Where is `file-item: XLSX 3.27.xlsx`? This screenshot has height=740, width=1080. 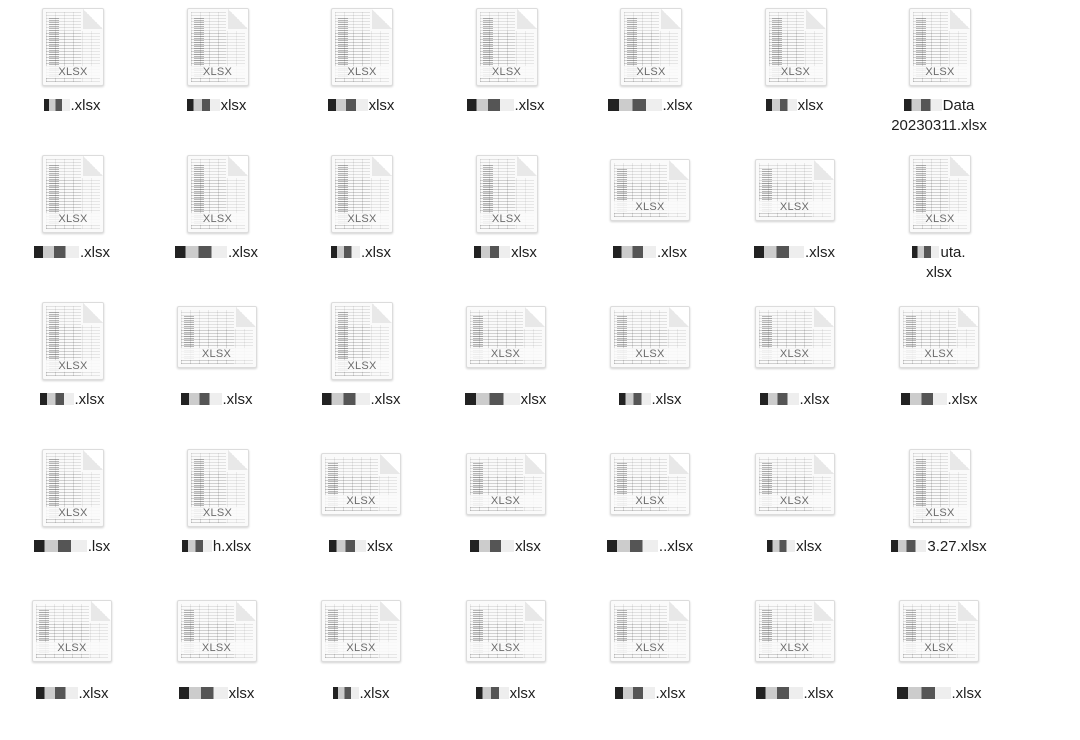
file-item: XLSX 3.27.xlsx is located at coordinates (939, 518).